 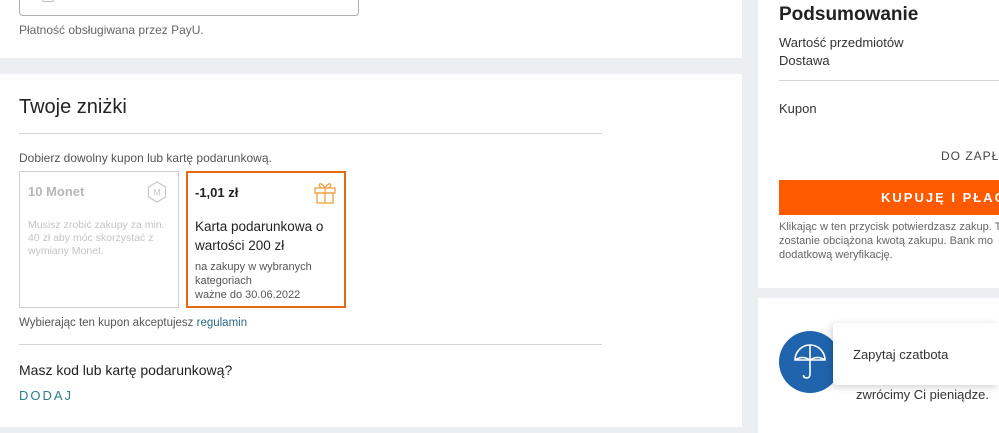 I want to click on code-question: Masz kod lub kartę podarunkową?, so click(x=126, y=370).